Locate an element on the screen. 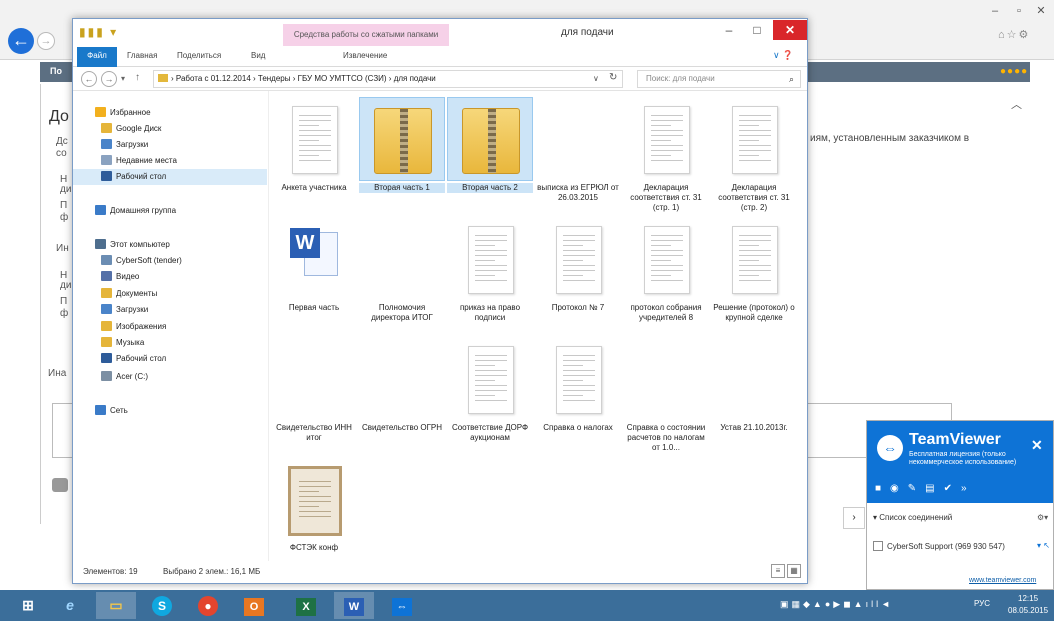 The height and width of the screenshot is (621, 1054). browser-forward-button: → is located at coordinates (46, 41).